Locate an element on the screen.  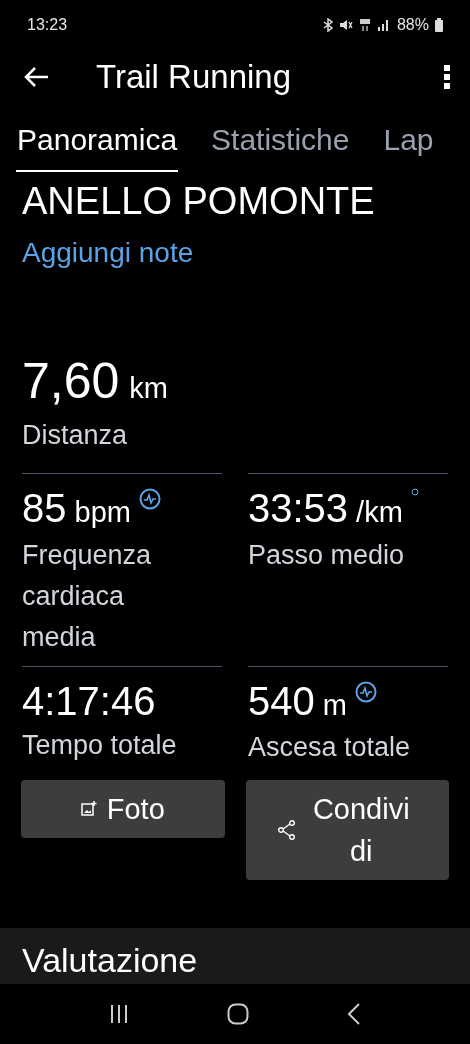
status-time: 13:23 is located at coordinates (47, 25).